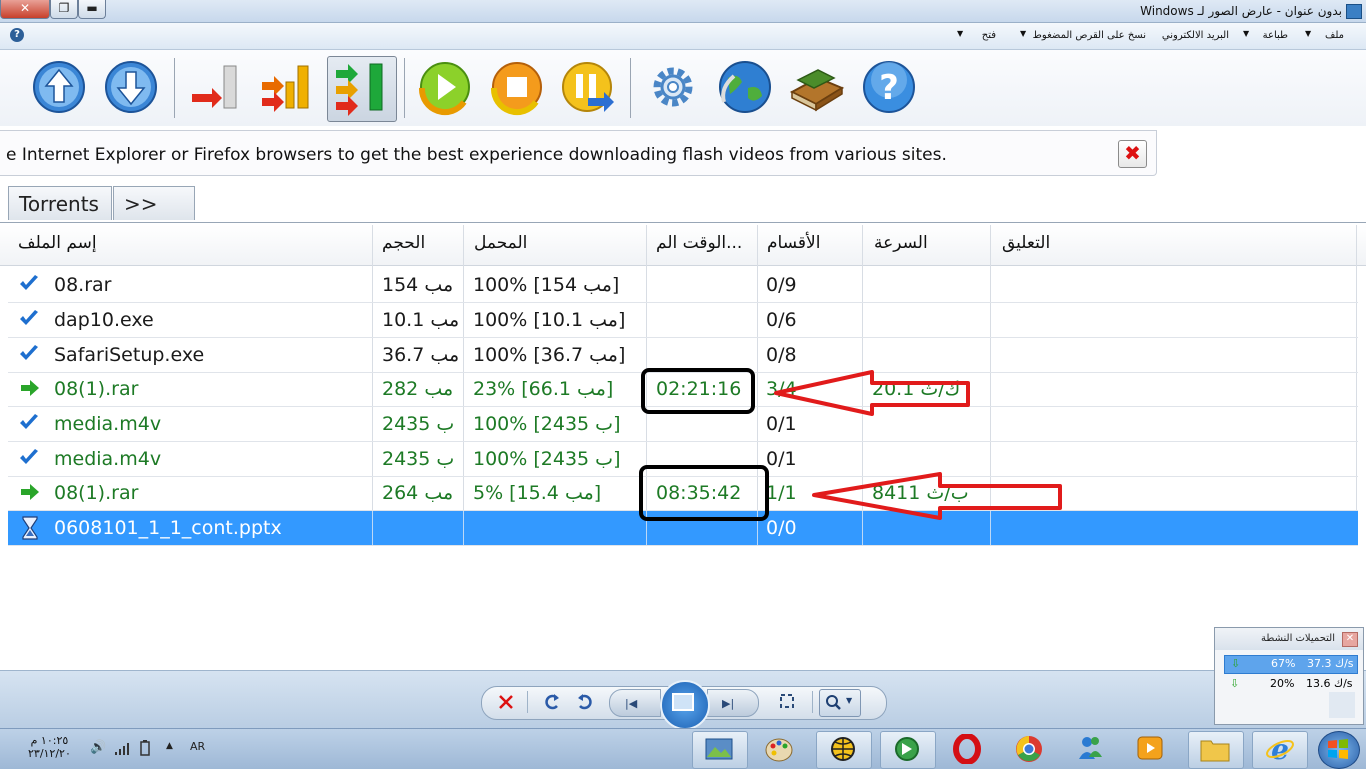 This screenshot has width=1366, height=769. I want to click on paint-palette-icon, so click(779, 750).